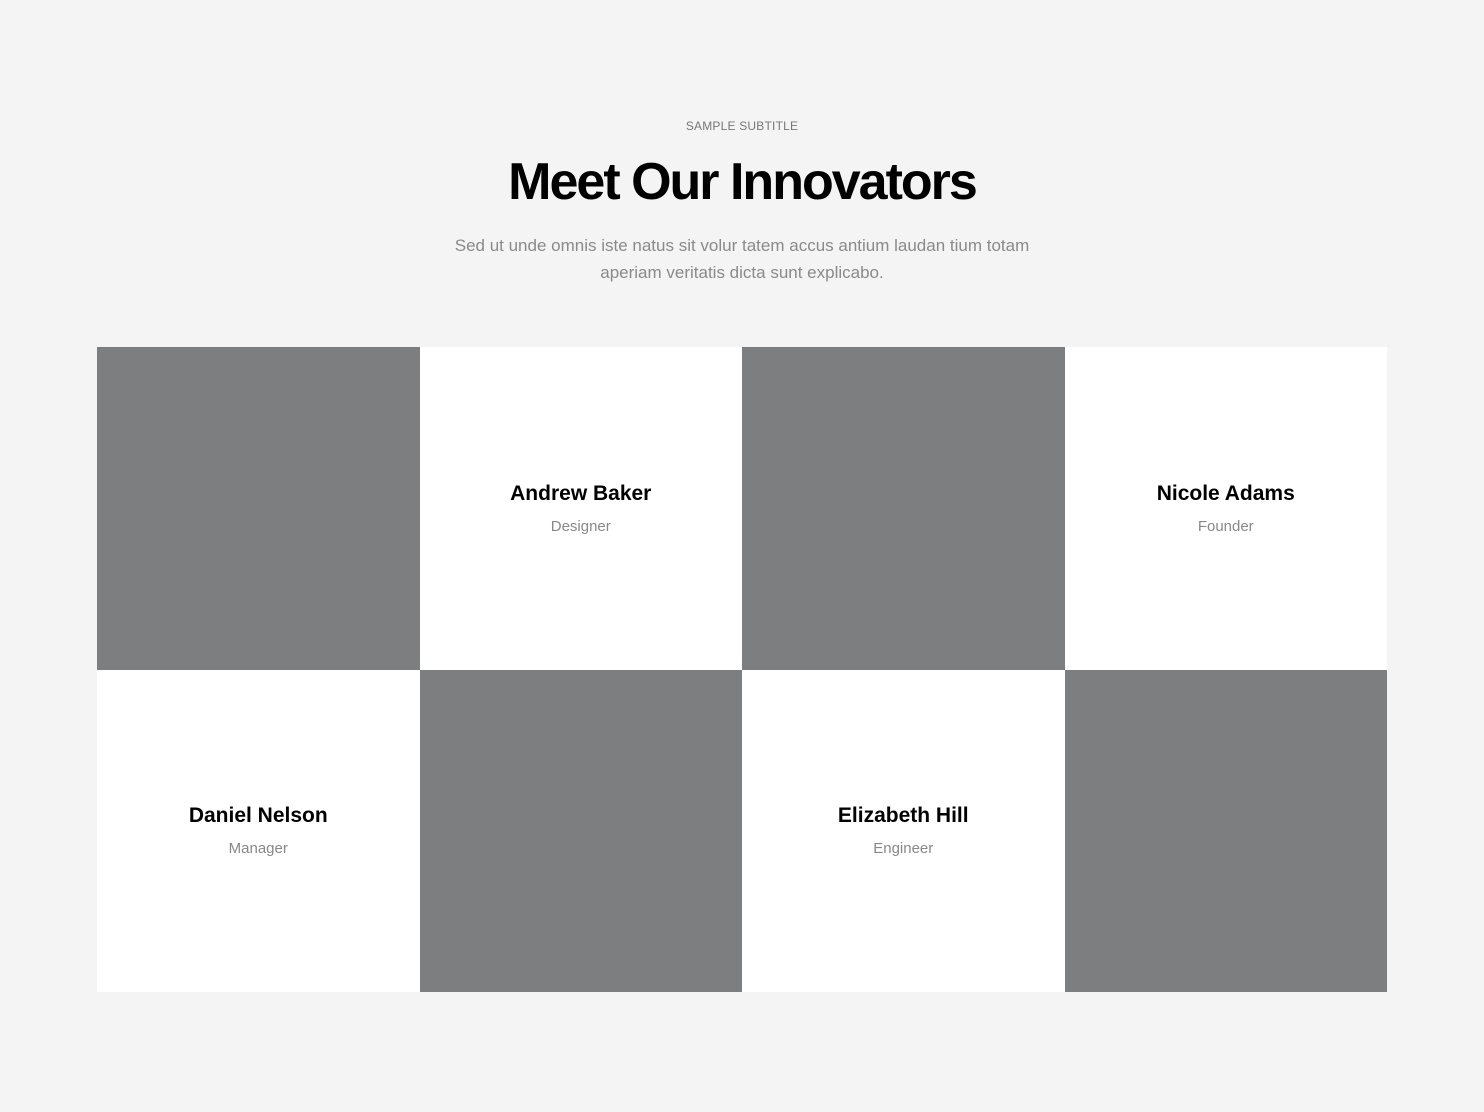  What do you see at coordinates (581, 493) in the screenshot?
I see `member-name: Andrew Baker` at bounding box center [581, 493].